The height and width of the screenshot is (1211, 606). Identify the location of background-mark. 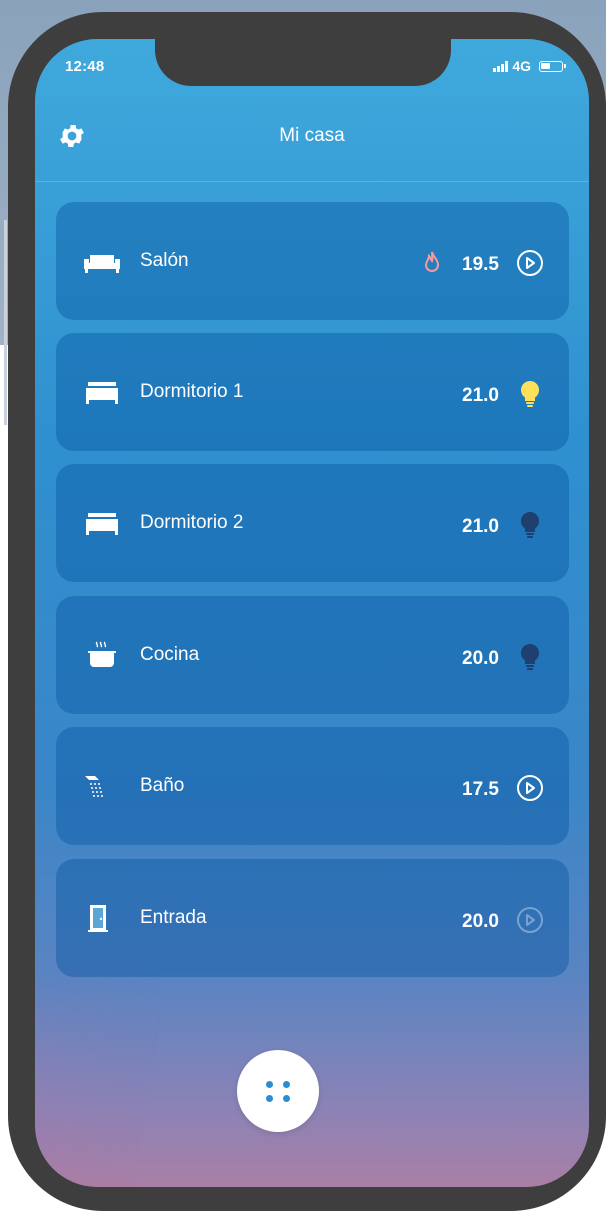
(5, 322).